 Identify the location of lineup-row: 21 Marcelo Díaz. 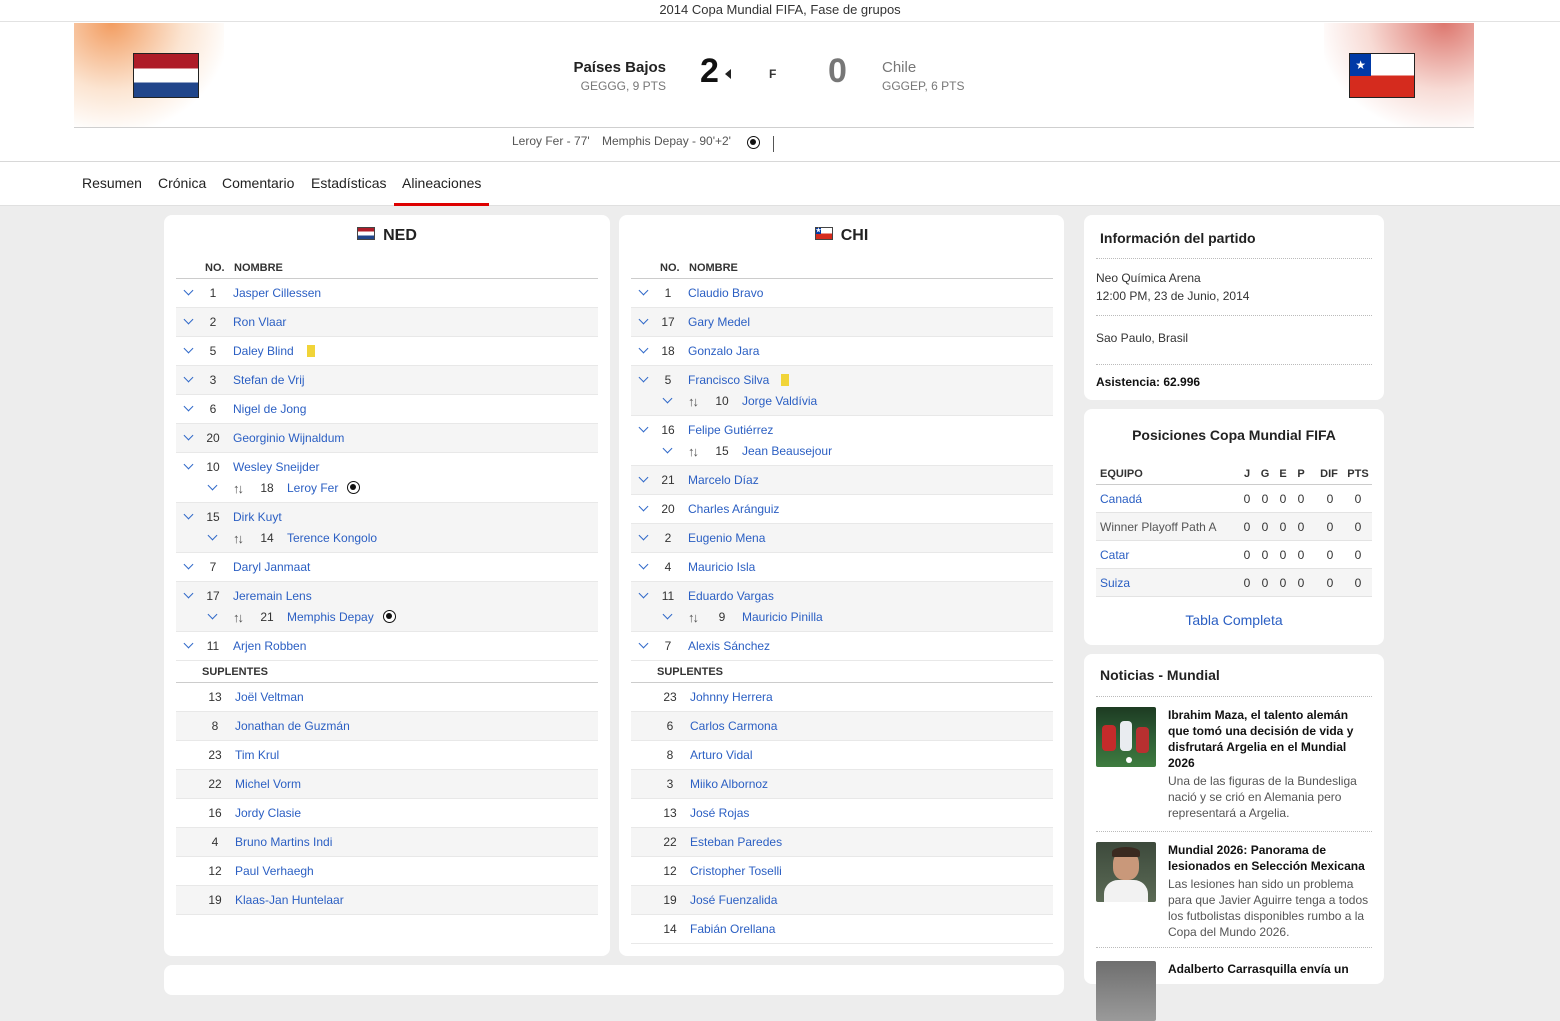
(842, 480).